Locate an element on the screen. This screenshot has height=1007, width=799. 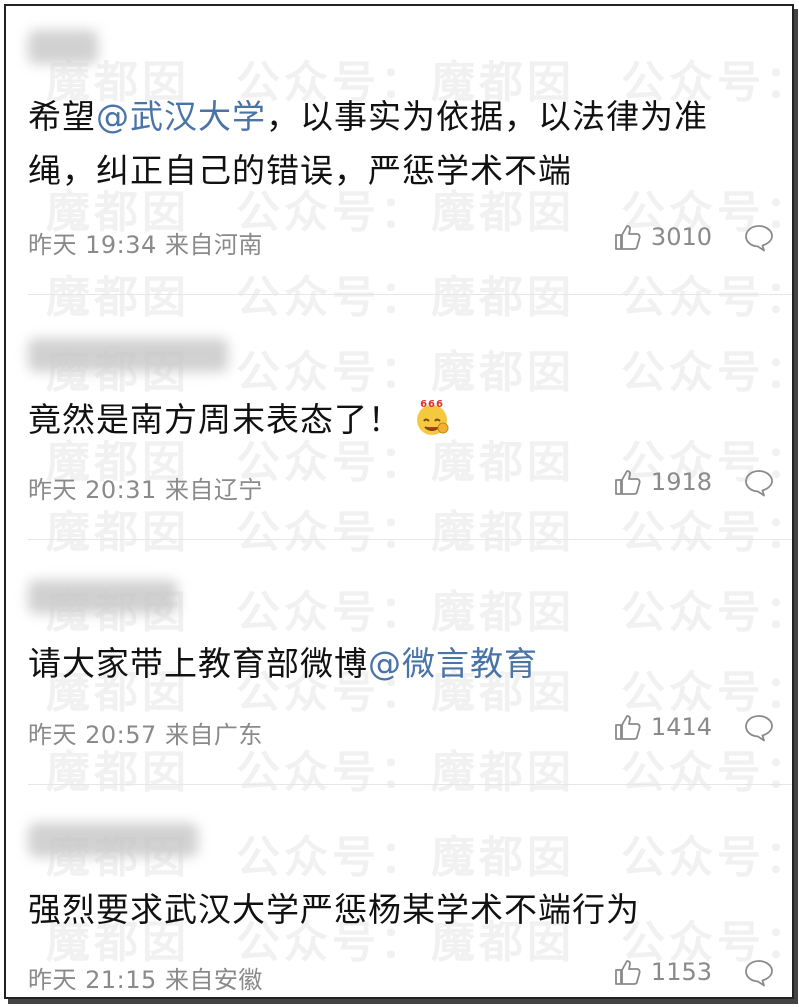
comment-location: 来自辽宁 is located at coordinates (213, 490).